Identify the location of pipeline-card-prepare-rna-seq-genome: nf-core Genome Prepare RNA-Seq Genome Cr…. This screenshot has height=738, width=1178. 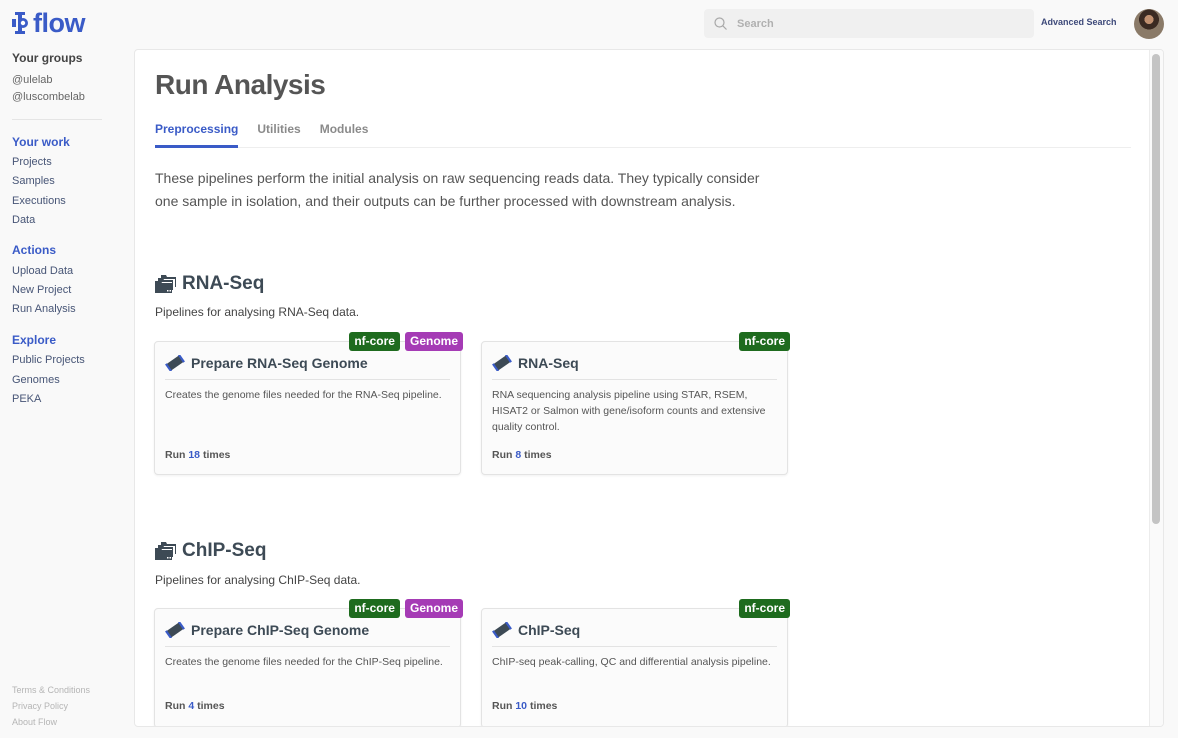
(308, 403).